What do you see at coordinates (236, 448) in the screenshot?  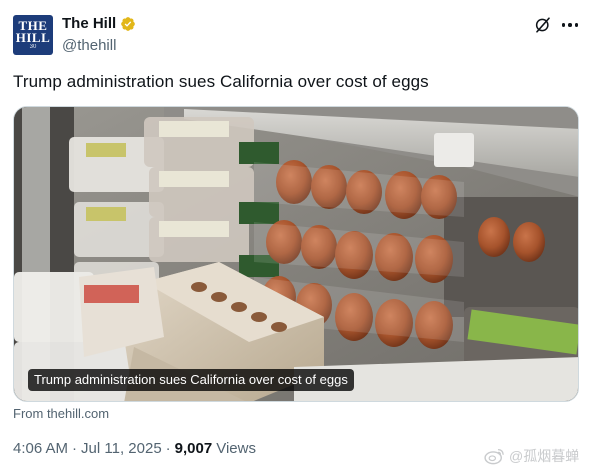 I see `views-label: Views` at bounding box center [236, 448].